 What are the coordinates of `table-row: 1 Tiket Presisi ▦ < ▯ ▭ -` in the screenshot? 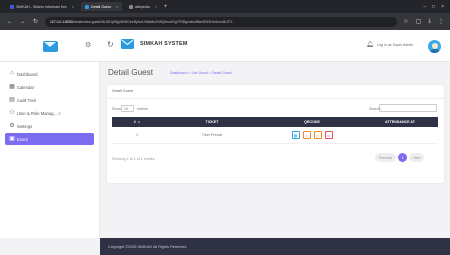 It's located at (275, 135).